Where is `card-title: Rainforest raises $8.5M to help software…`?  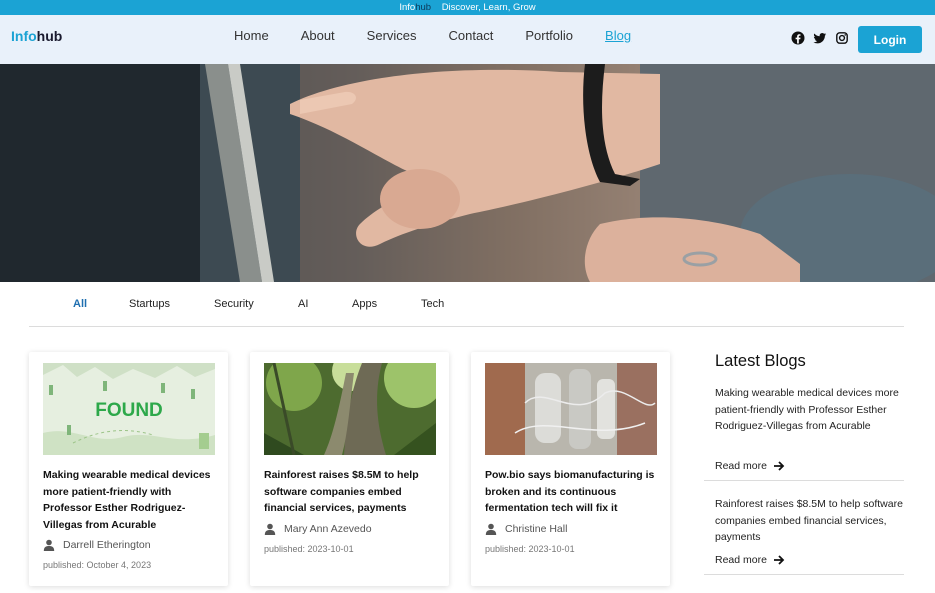 card-title: Rainforest raises $8.5M to help software… is located at coordinates (350, 492).